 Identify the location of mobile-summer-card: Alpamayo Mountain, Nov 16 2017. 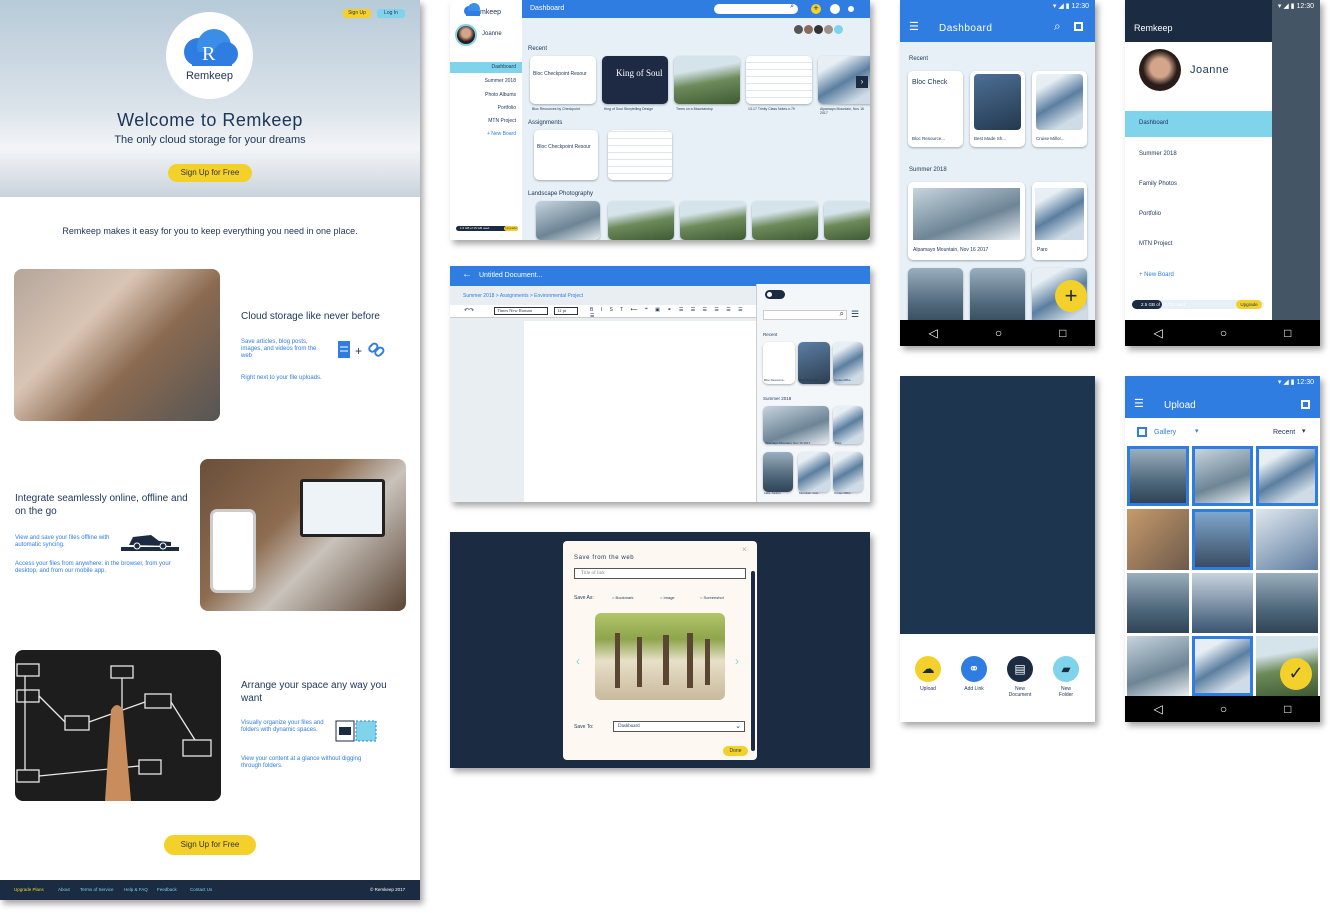
(966, 221).